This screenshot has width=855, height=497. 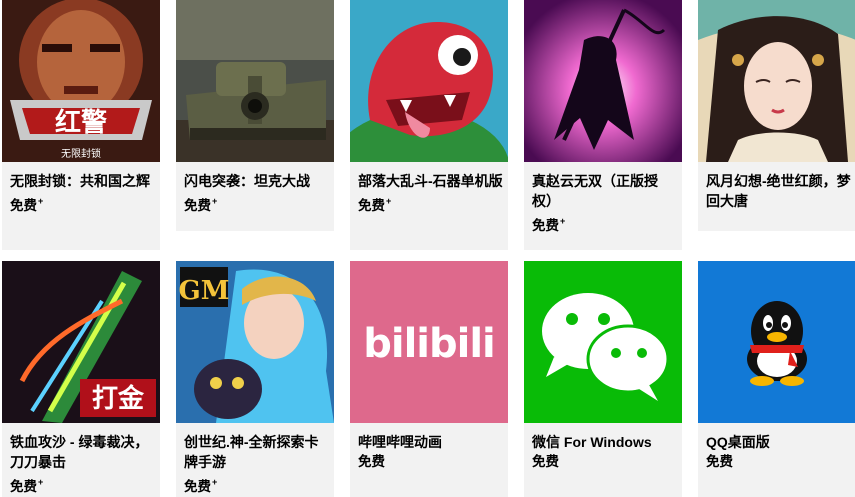 What do you see at coordinates (81, 122) in the screenshot?
I see `tile-logo-text: 红警` at bounding box center [81, 122].